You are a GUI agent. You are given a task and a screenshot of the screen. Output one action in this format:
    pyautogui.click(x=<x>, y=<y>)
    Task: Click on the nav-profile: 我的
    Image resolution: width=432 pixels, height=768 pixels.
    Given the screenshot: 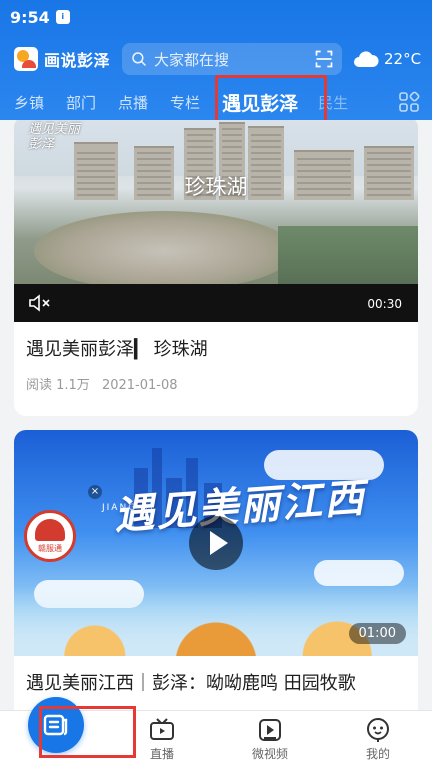 What is the action you would take?
    pyautogui.click(x=378, y=739)
    